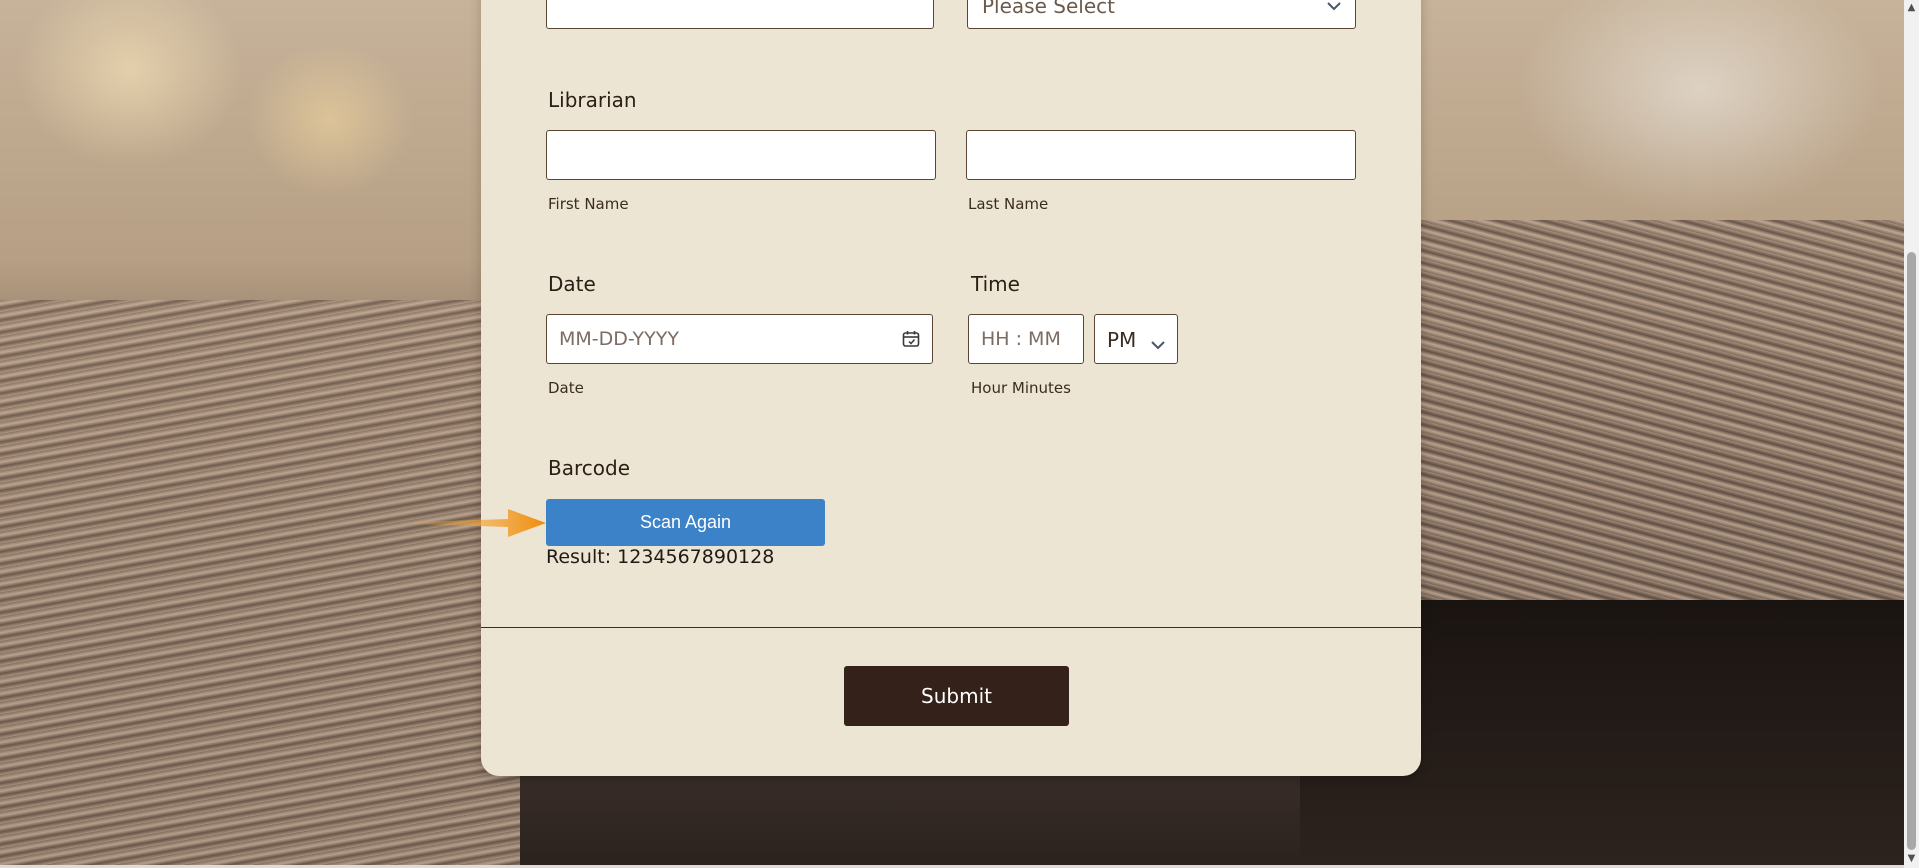 This screenshot has height=868, width=1919. I want to click on date-sublabel: Date, so click(566, 388).